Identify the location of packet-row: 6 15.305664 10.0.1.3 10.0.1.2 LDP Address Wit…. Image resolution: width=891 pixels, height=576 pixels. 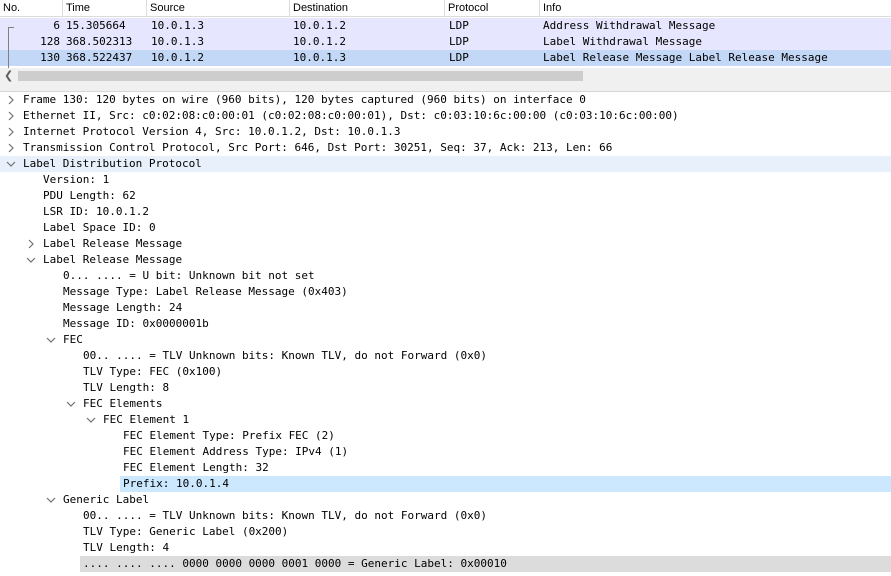
(445, 26).